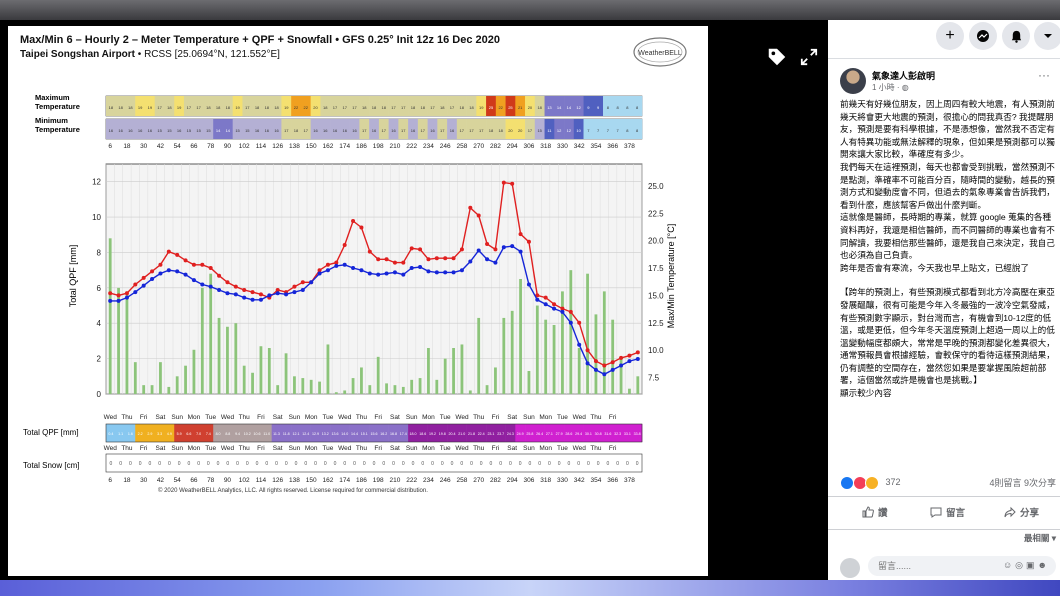 The image size is (1060, 596). Describe the element at coordinates (875, 512) in the screenshot. I see `like-button: 讚` at that location.